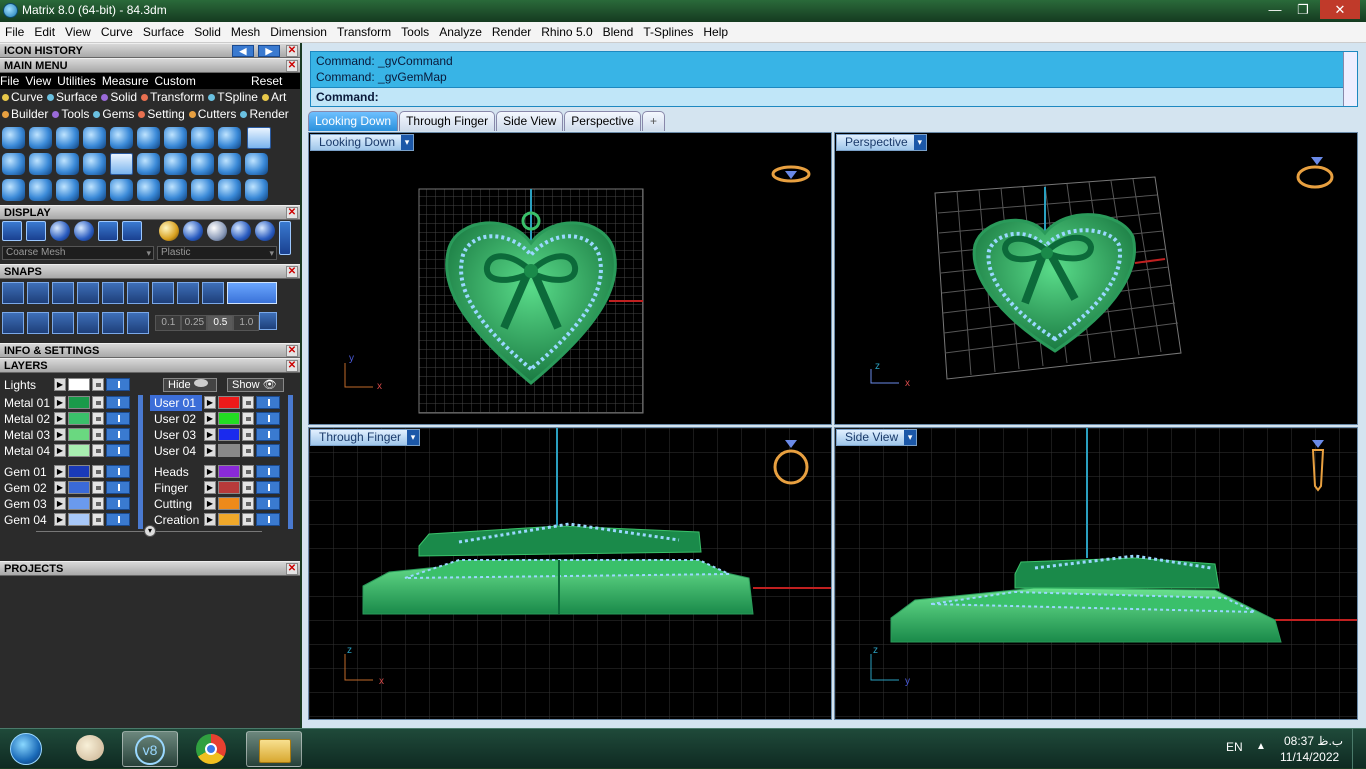 The height and width of the screenshot is (769, 1366). I want to click on menu-tools: Tools, so click(415, 32).